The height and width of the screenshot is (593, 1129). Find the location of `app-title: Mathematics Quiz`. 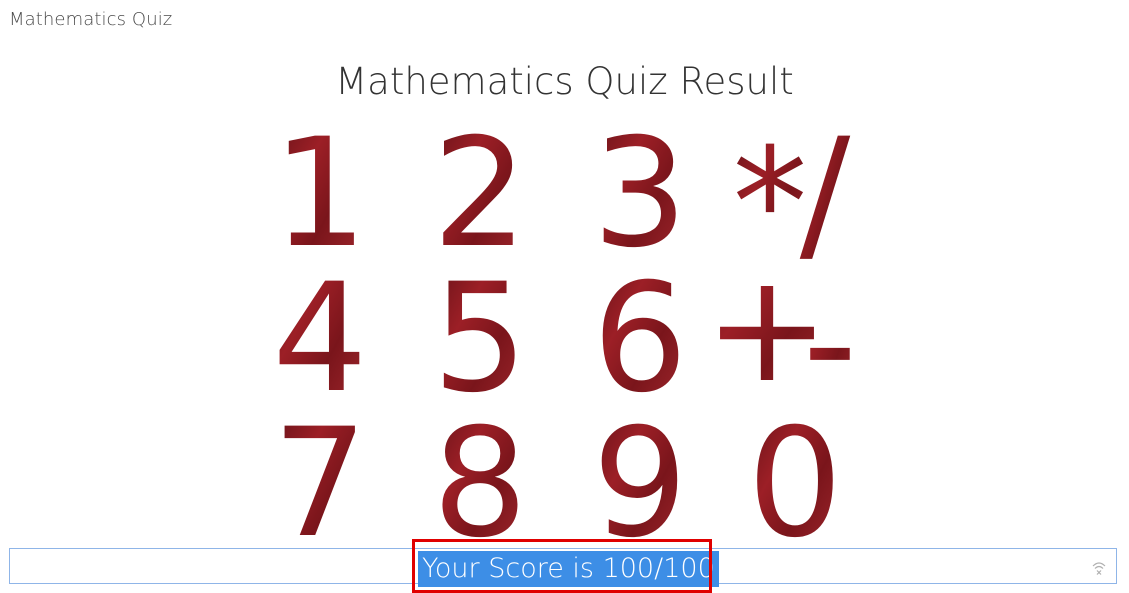

app-title: Mathematics Quiz is located at coordinates (91, 19).